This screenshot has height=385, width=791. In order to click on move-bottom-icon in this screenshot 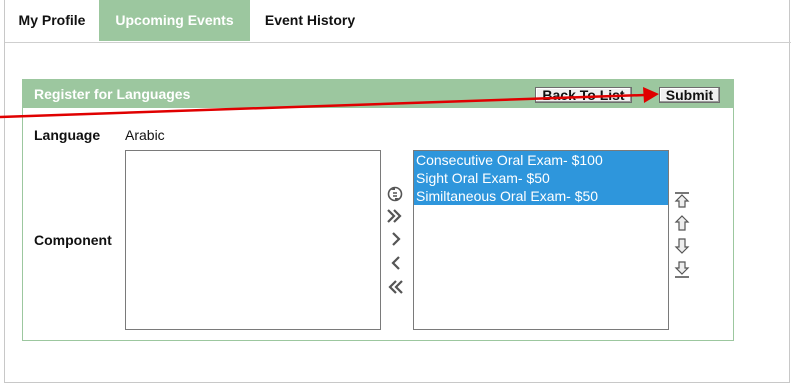, I will do `click(682, 269)`.